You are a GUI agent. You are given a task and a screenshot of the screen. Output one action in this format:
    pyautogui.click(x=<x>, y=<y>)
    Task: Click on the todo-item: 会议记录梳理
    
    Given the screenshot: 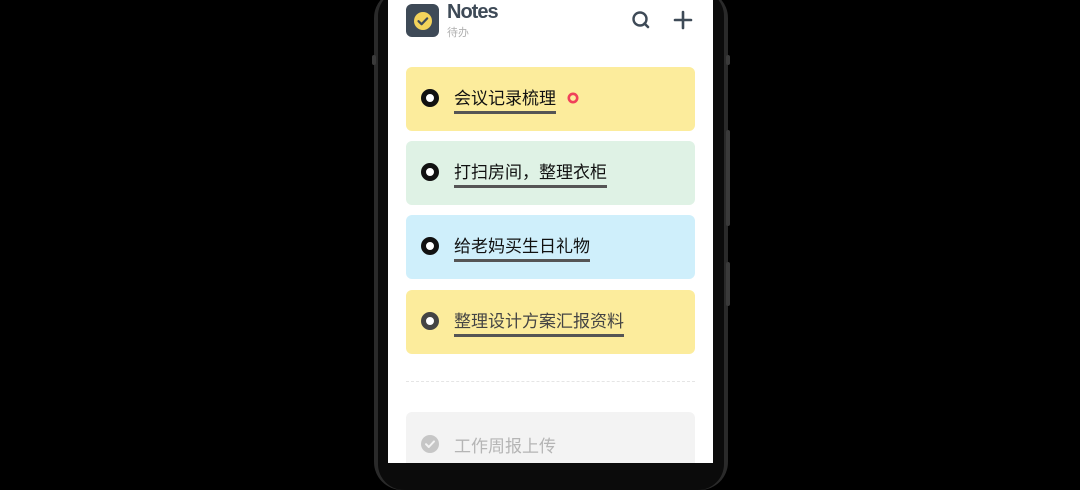 What is the action you would take?
    pyautogui.click(x=550, y=99)
    